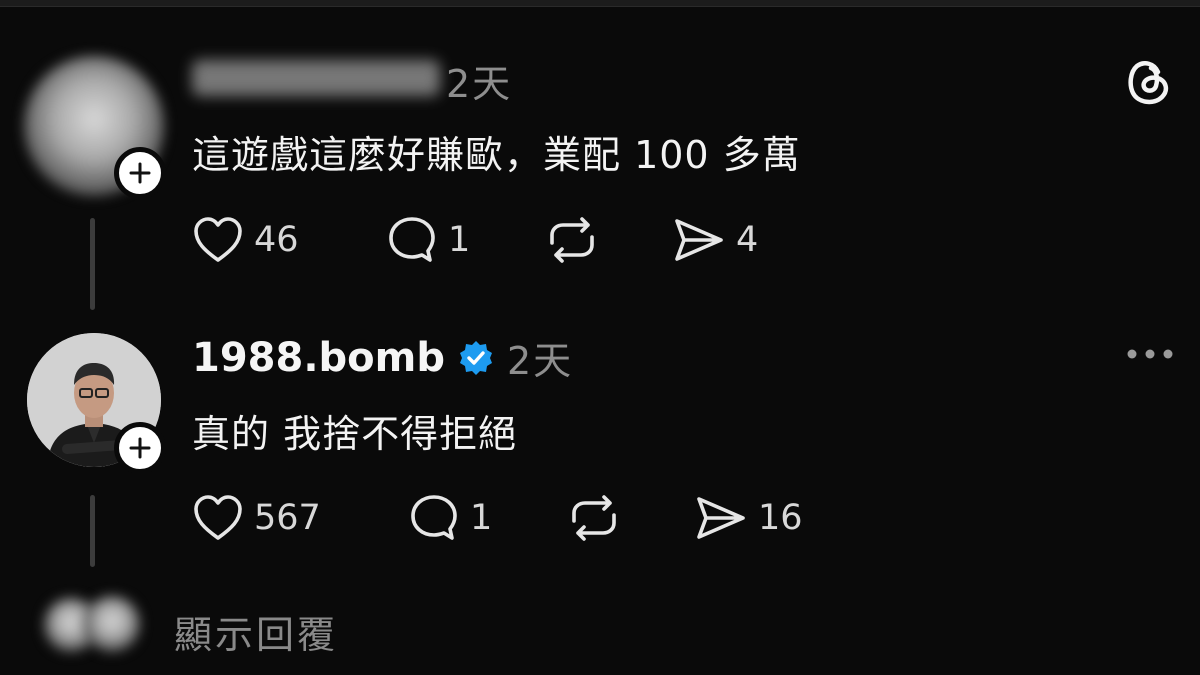 This screenshot has height=675, width=1200. Describe the element at coordinates (112, 624) in the screenshot. I see `avatar-blurred` at that location.